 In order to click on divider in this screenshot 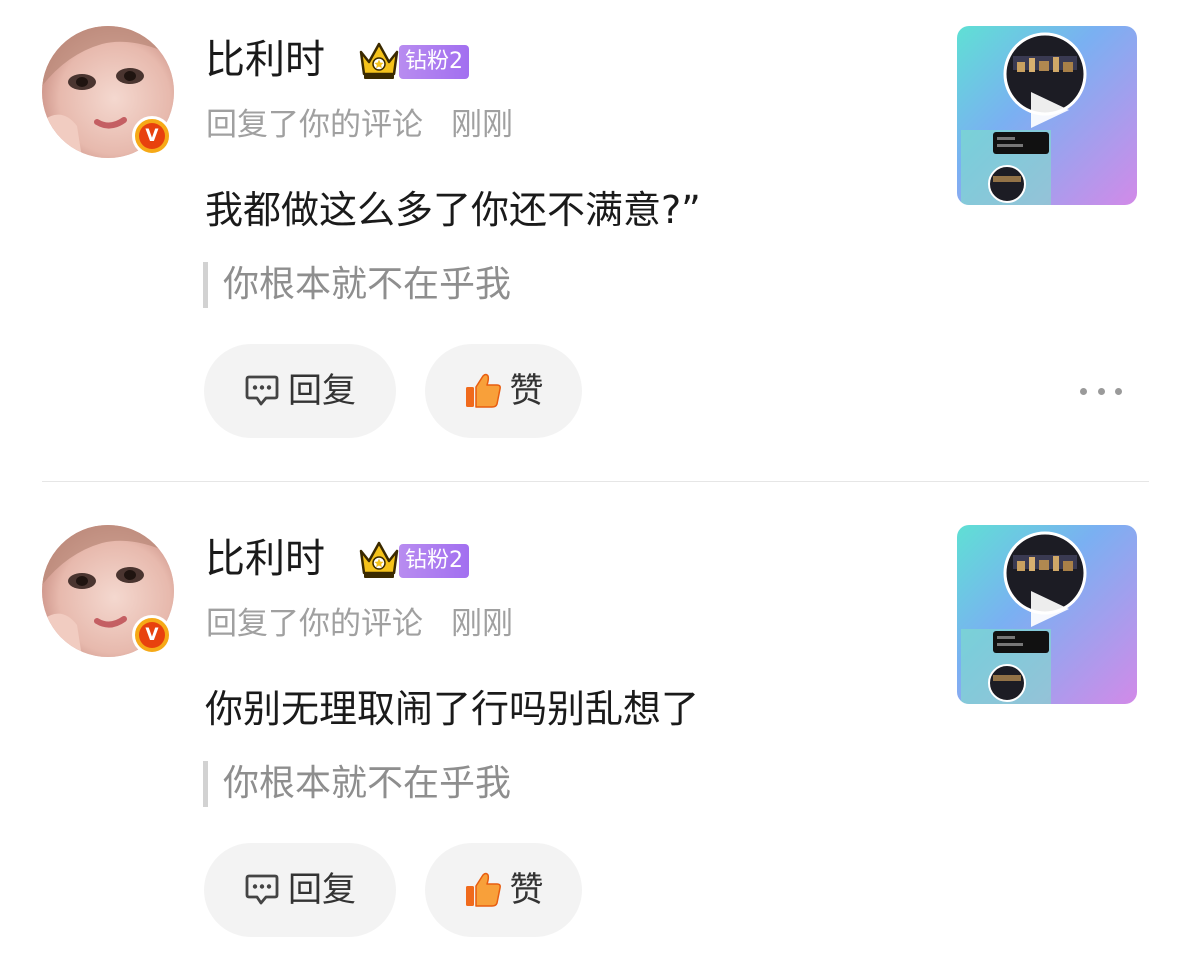, I will do `click(595, 481)`.